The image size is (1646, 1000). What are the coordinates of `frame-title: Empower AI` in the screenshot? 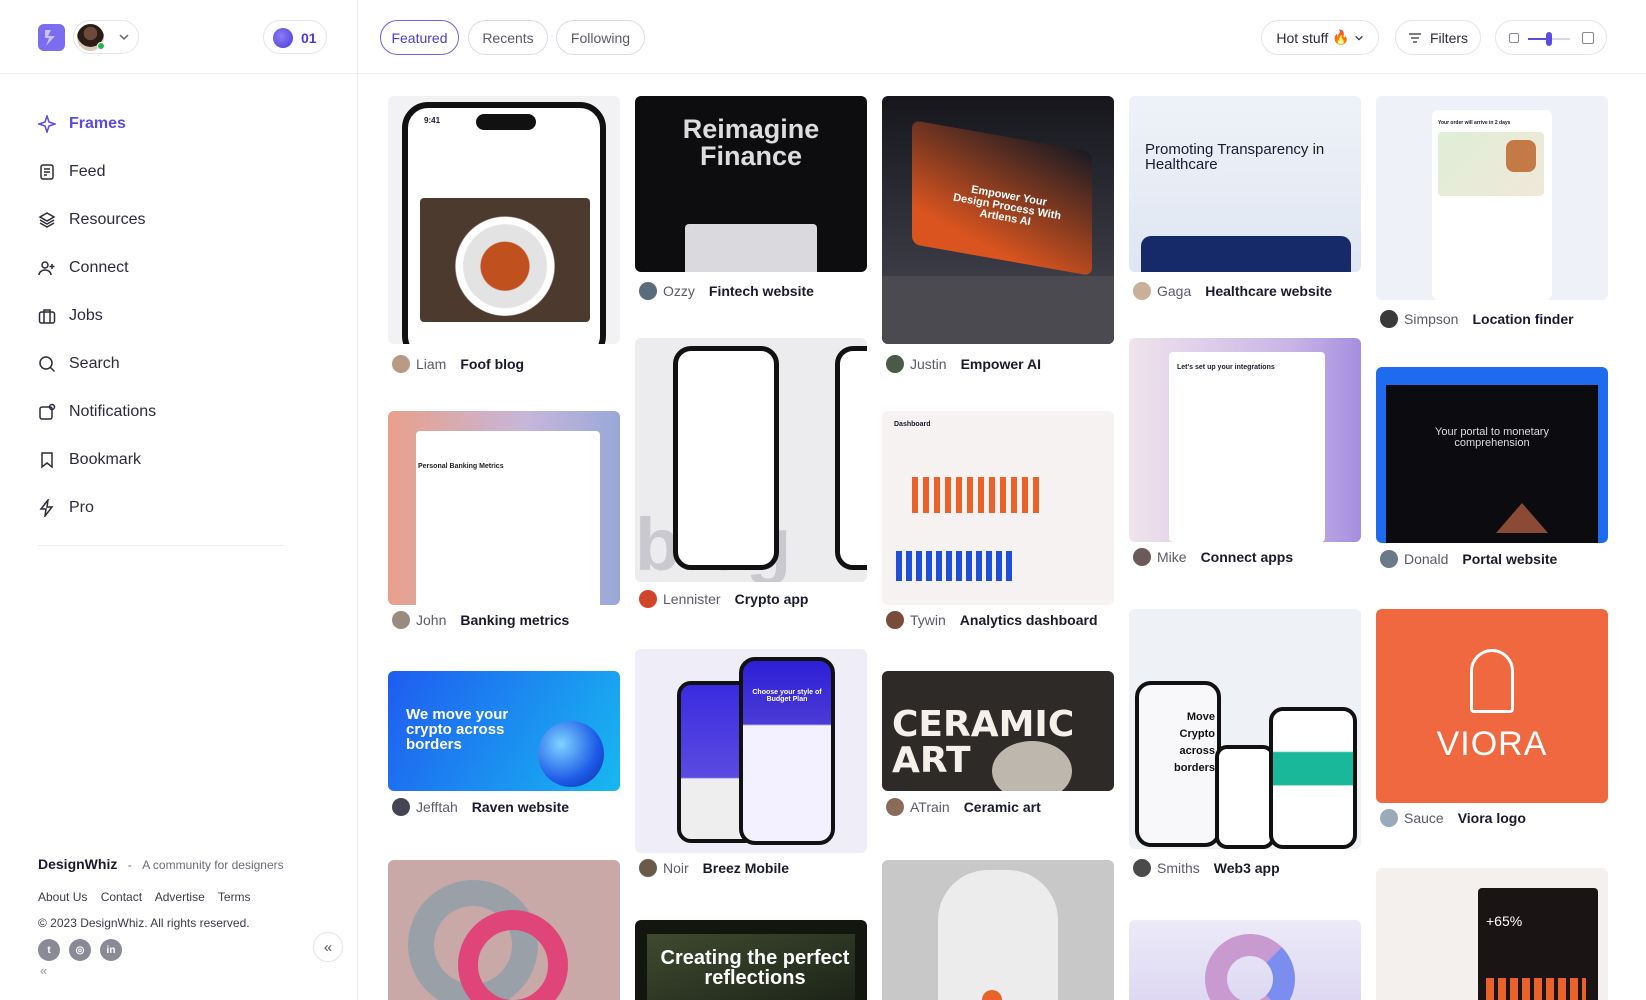 It's located at (1001, 364).